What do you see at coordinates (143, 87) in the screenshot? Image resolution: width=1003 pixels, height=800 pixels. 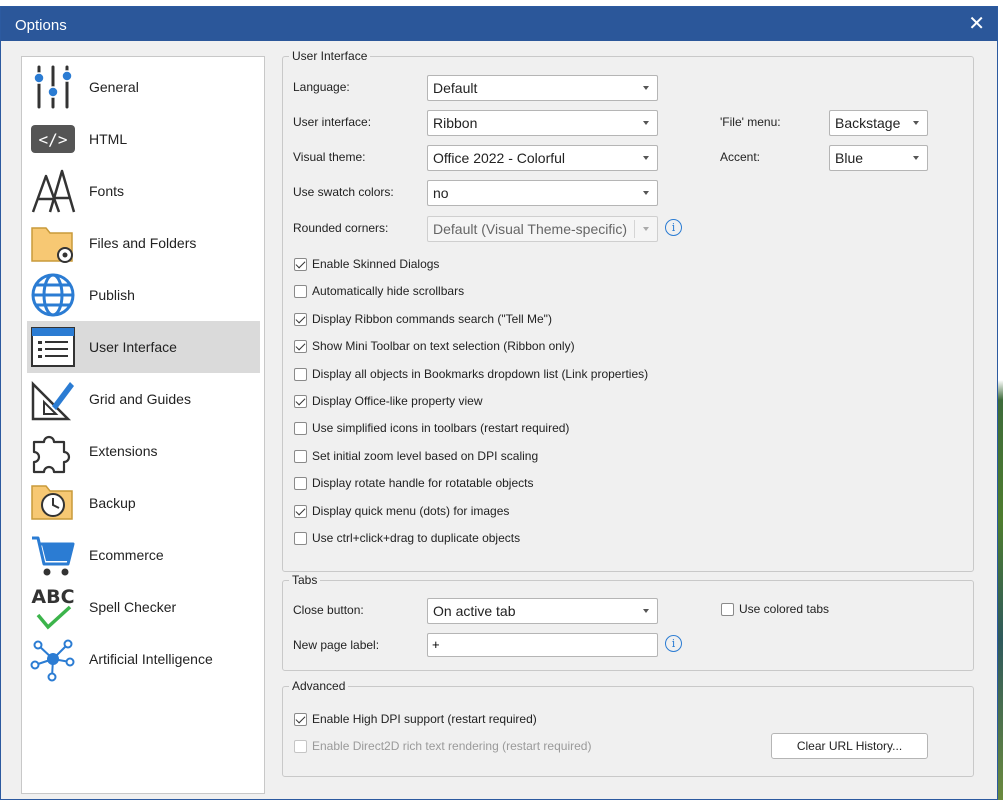 I see `nav-item-general: General` at bounding box center [143, 87].